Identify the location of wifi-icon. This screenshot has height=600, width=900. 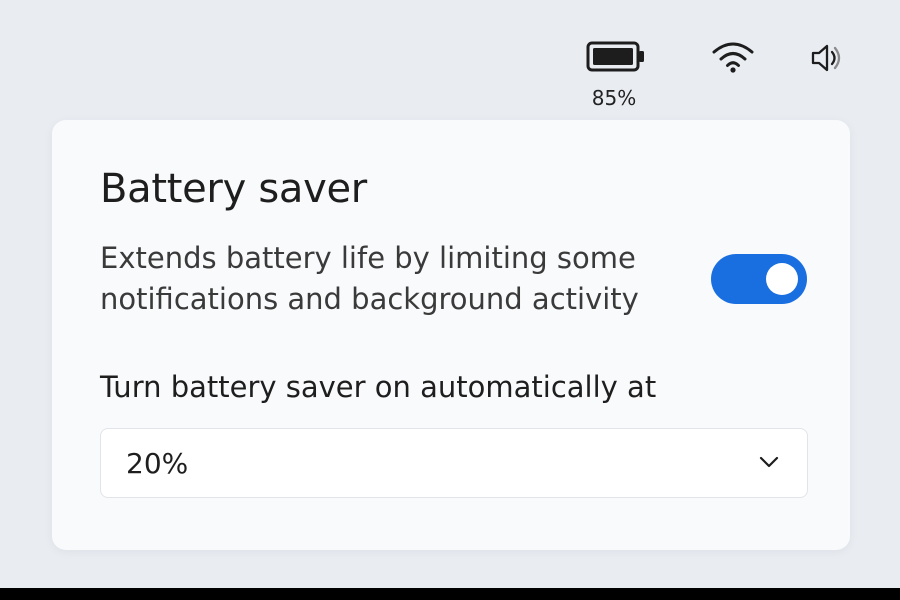
(733, 57).